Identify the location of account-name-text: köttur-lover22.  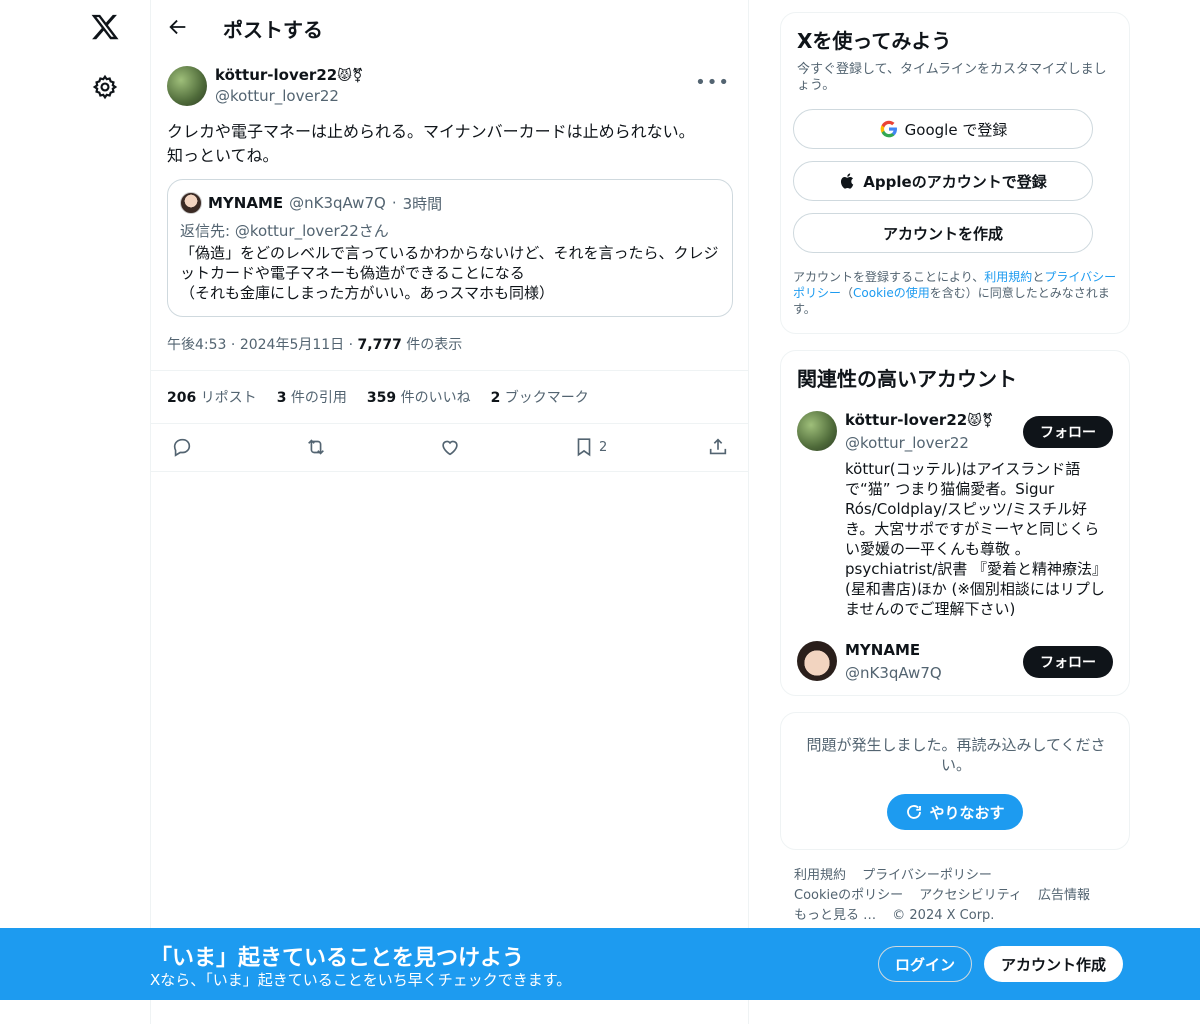
(906, 420).